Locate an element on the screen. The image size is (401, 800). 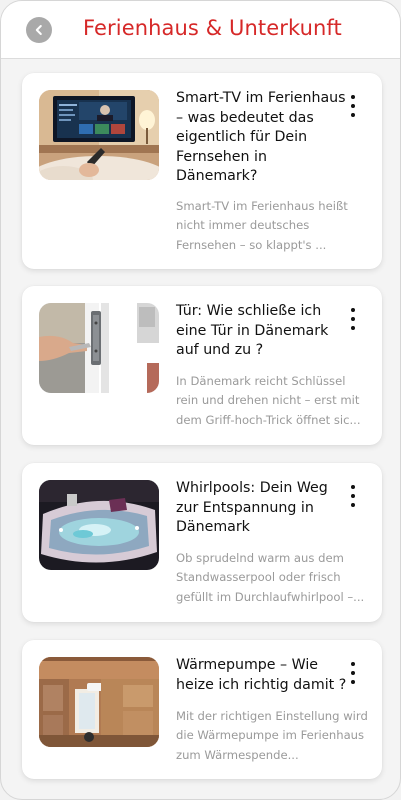
back-button is located at coordinates (39, 30).